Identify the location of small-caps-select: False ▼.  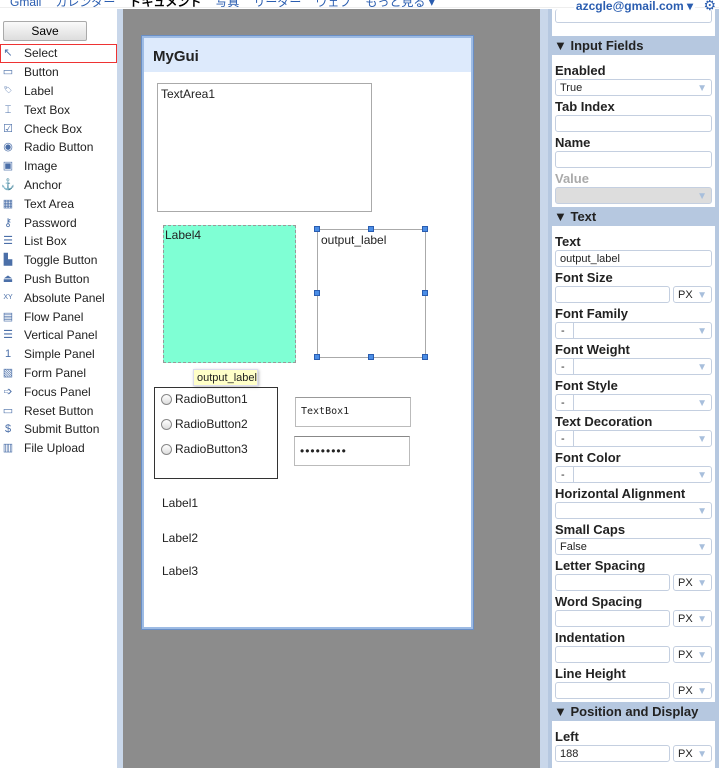
(633, 546).